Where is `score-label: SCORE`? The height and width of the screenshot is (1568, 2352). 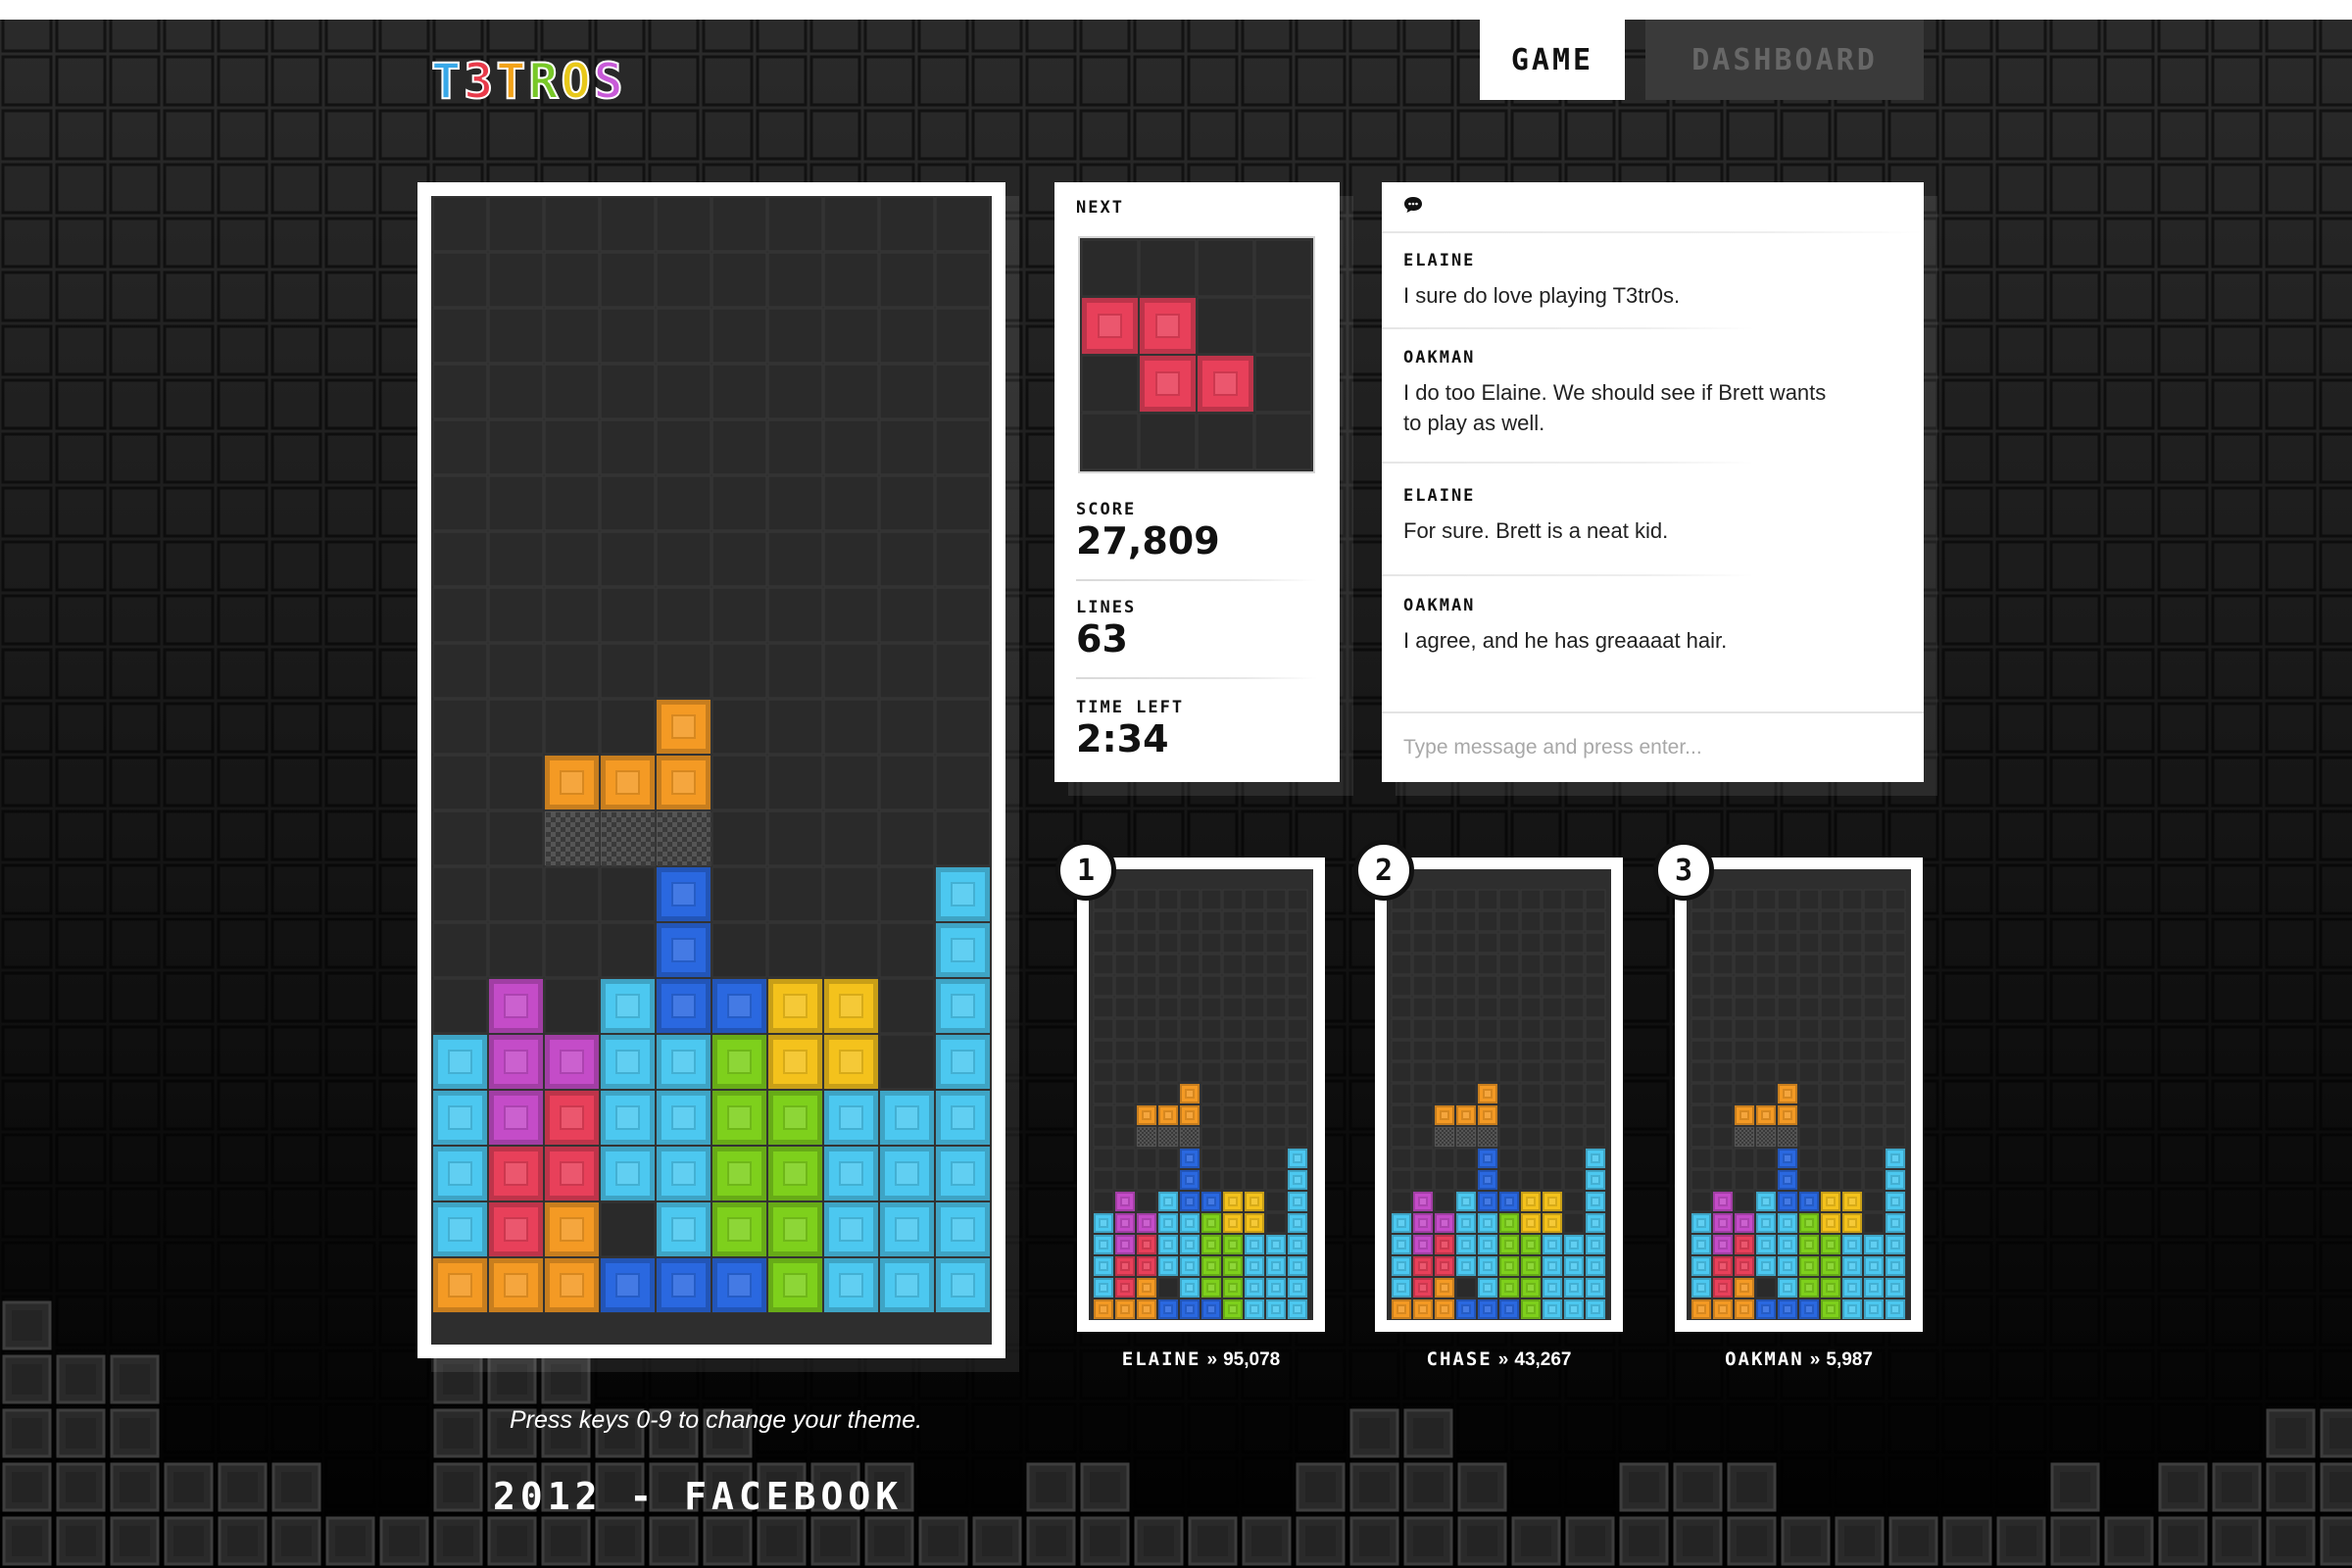
score-label: SCORE is located at coordinates (1106, 509).